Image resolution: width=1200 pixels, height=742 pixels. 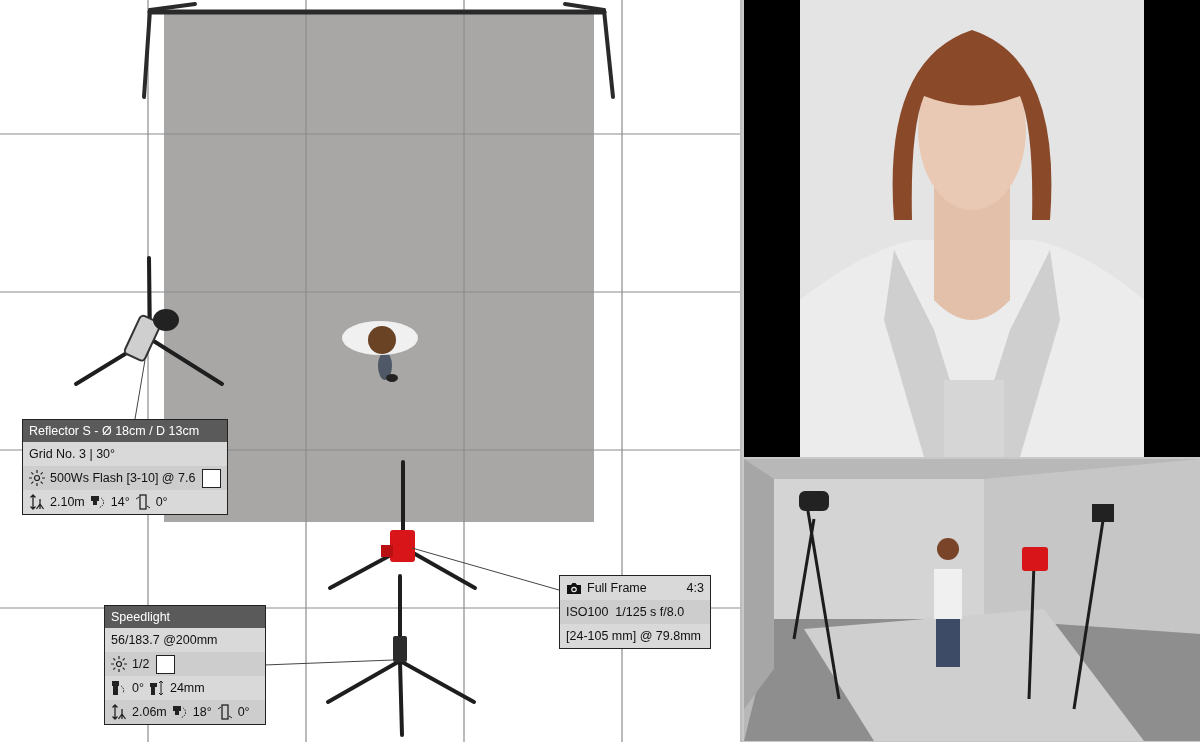 I want to click on flash-power: 500Ws Flash [3-10] @ 7.6, so click(x=123, y=478).